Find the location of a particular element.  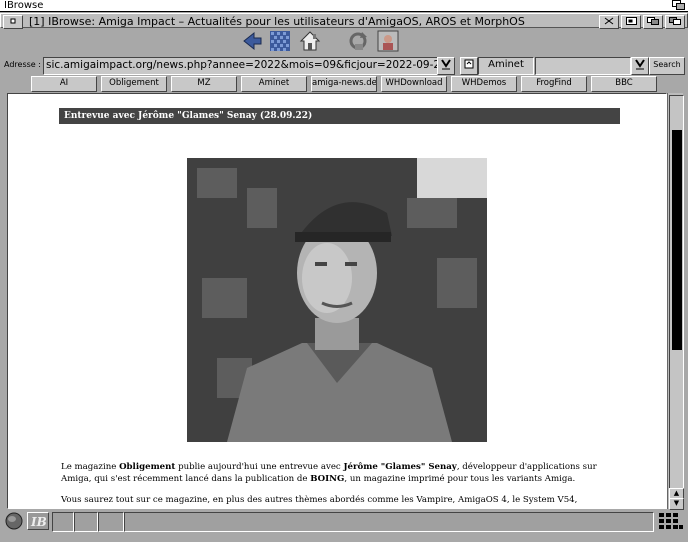

depth-gadget-icon is located at coordinates (653, 22).